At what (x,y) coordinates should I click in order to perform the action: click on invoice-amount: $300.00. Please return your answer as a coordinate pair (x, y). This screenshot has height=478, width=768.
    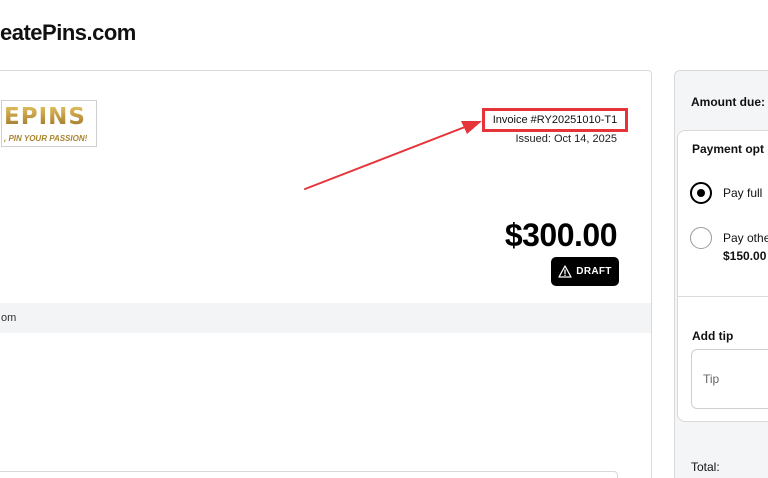
    Looking at the image, I should click on (561, 235).